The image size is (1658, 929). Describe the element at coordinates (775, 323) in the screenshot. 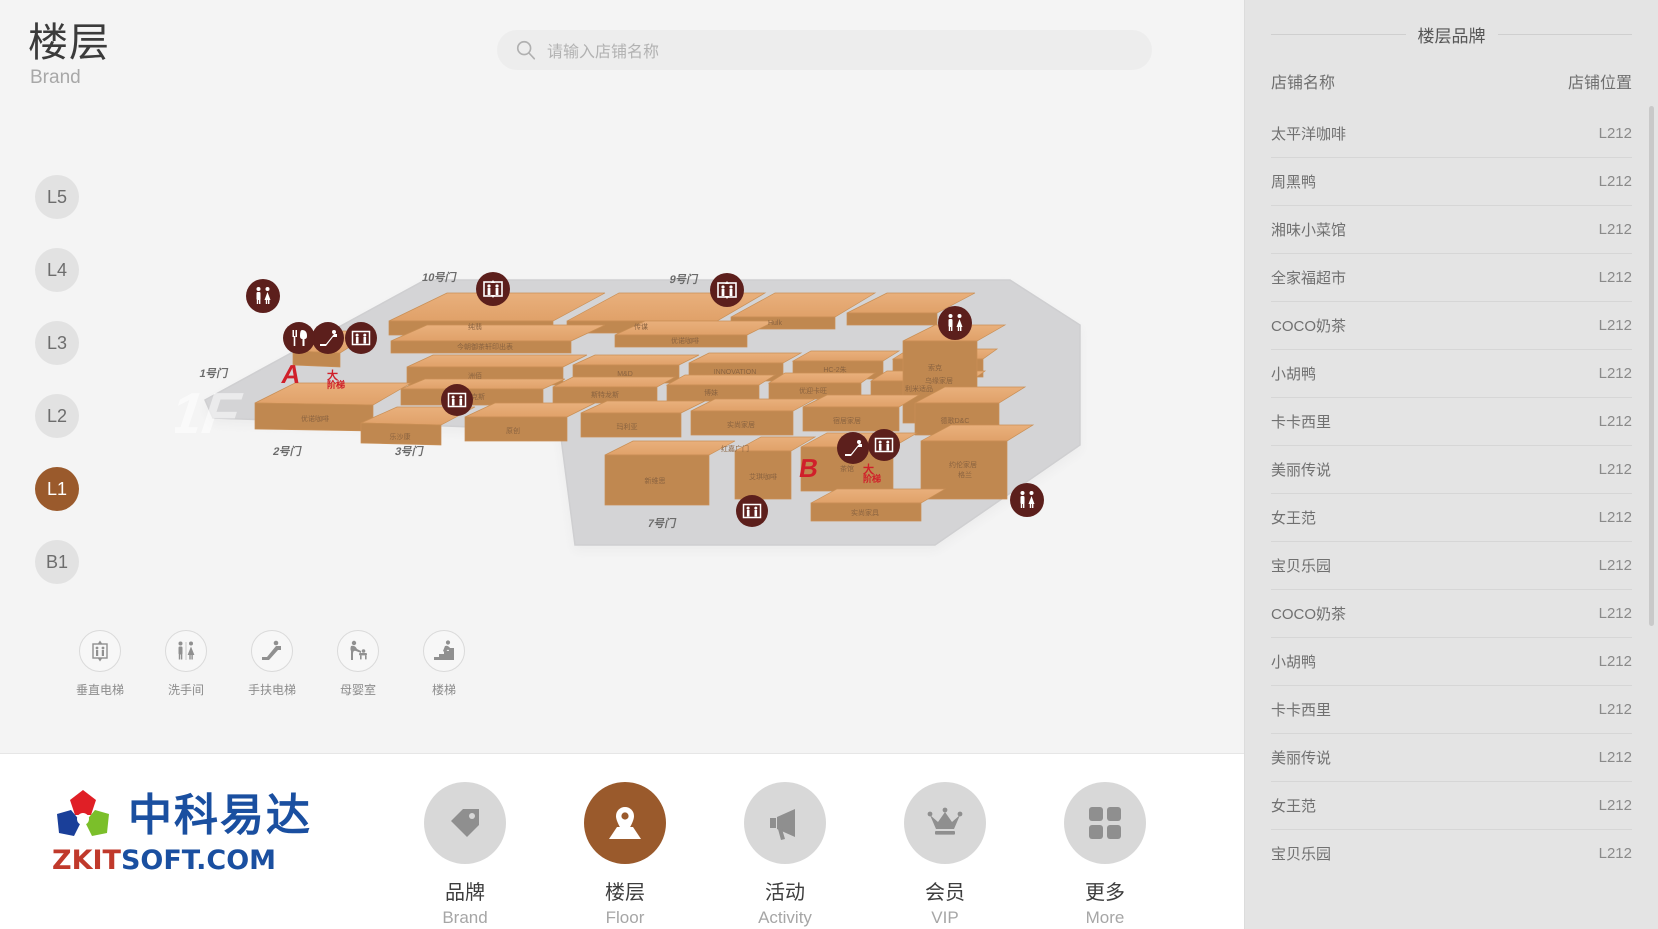

I see `svg-text: Hulk` at that location.